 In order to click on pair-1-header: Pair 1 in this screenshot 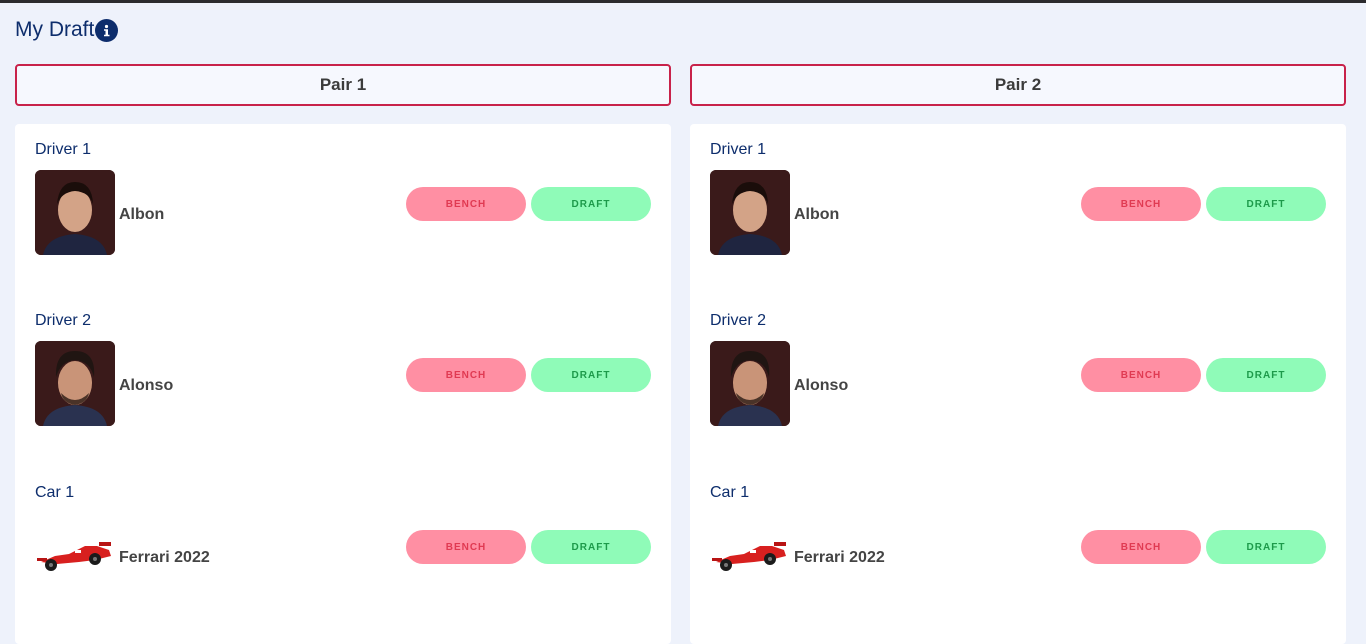, I will do `click(343, 85)`.